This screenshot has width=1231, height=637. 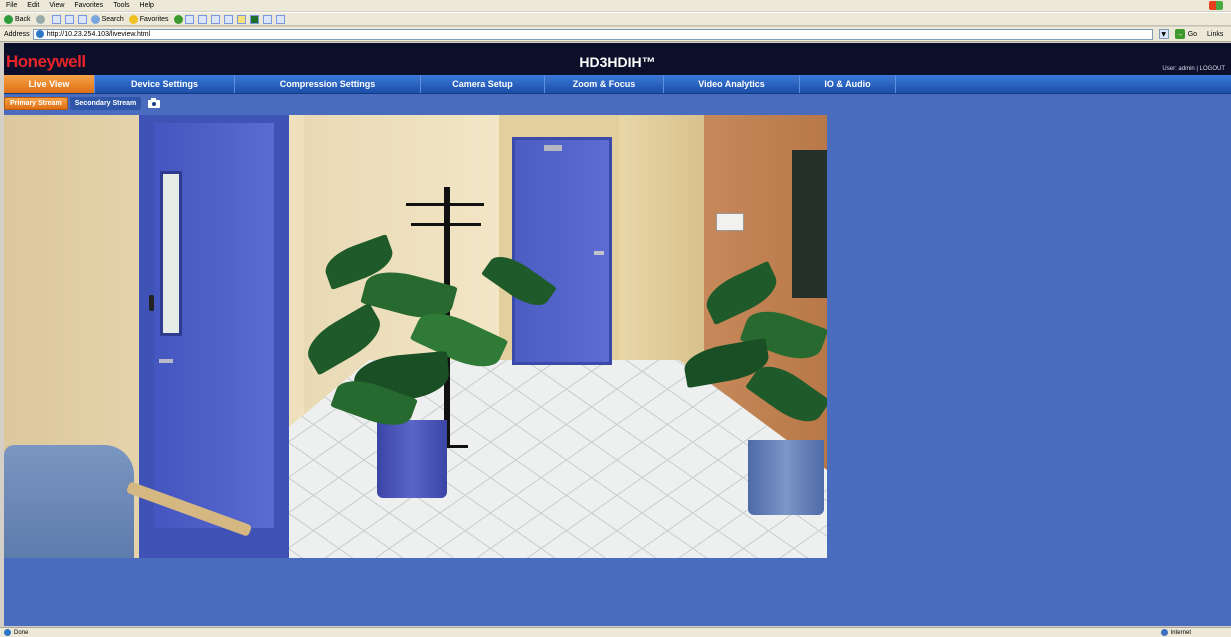 I want to click on menu-edit: Edit, so click(x=33, y=5).